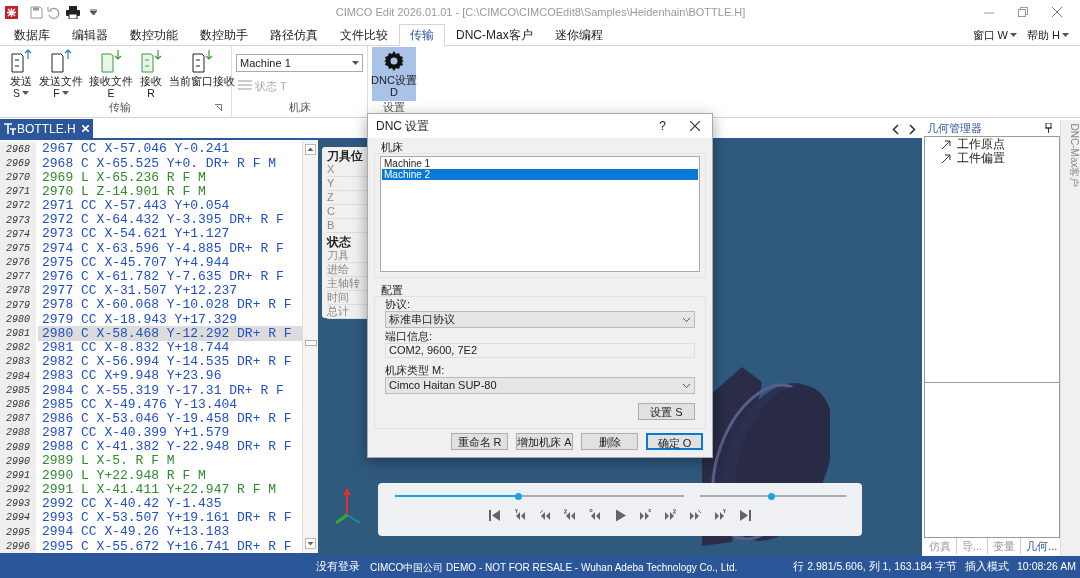 The width and height of the screenshot is (1080, 578). What do you see at coordinates (136, 262) in the screenshot?
I see `code-line: 2975 CC X-45.707 Y+4.944` at bounding box center [136, 262].